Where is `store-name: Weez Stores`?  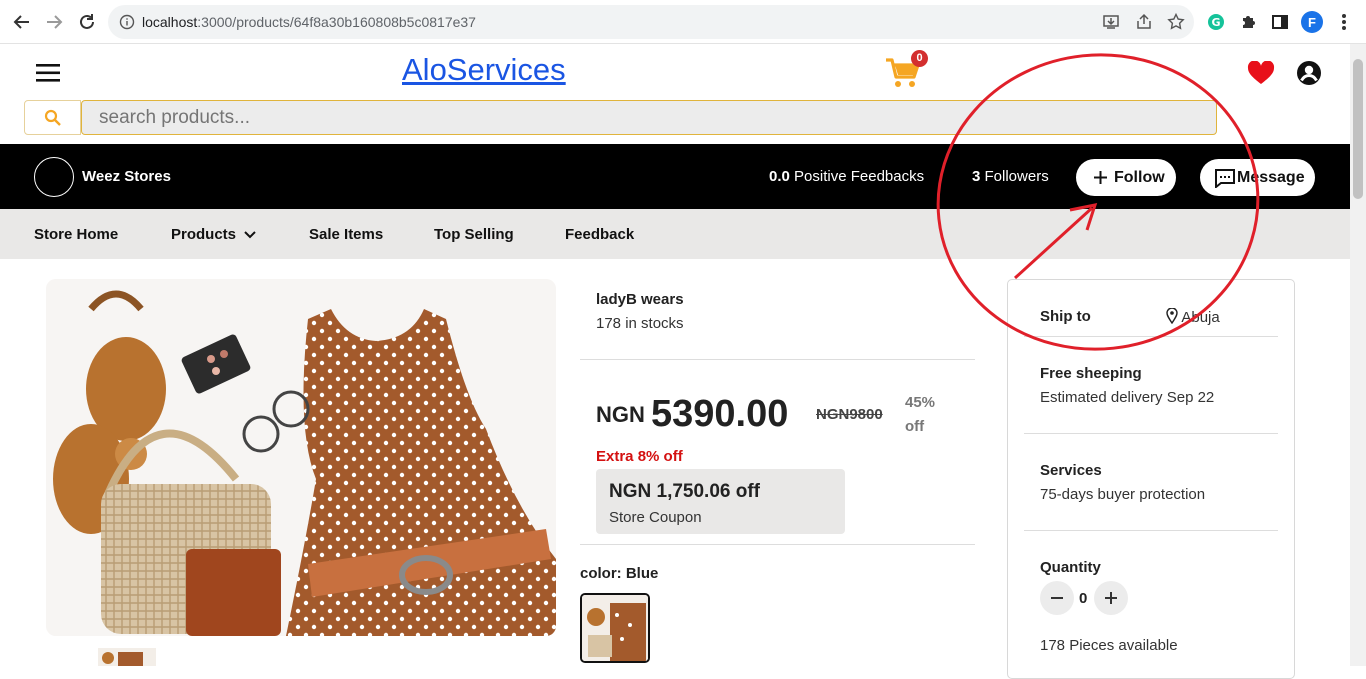
store-name: Weez Stores is located at coordinates (126, 176).